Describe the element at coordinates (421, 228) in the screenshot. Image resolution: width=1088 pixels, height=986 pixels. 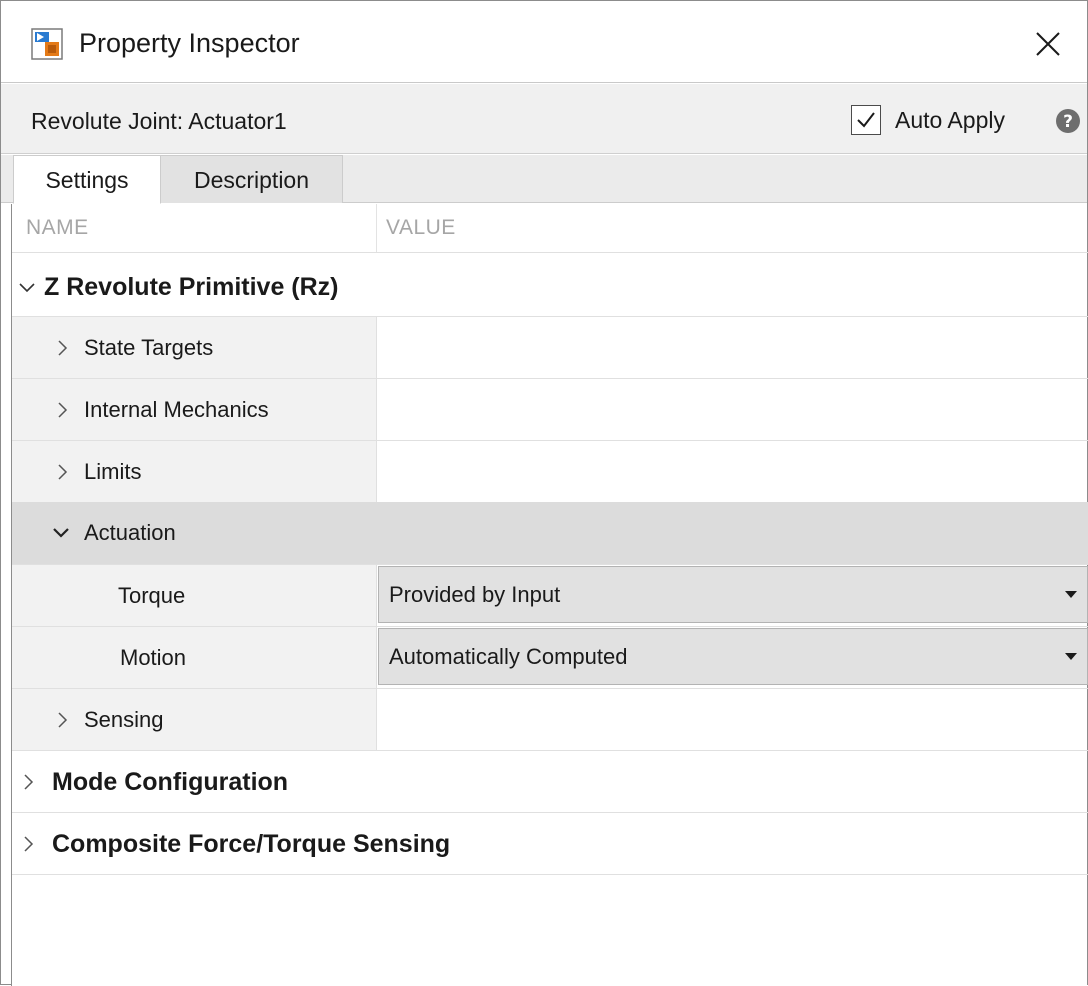
I see `column-header-value: VALUE` at that location.